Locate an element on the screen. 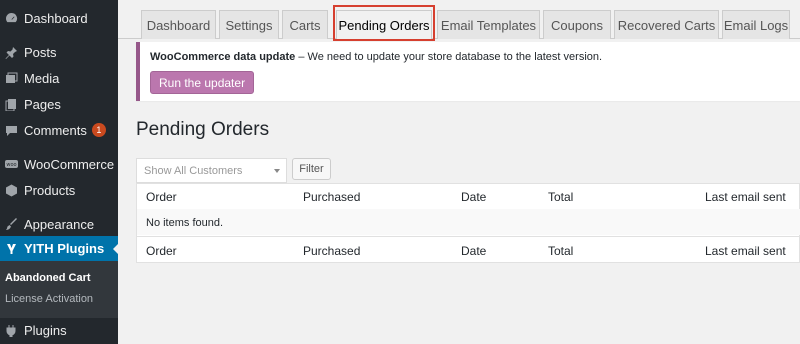  brush-icon is located at coordinates (11, 224).